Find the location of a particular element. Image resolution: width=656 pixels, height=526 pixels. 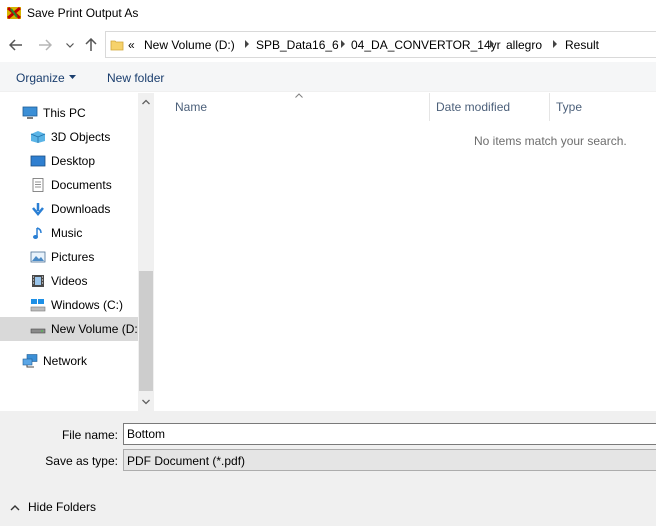

sidebar-item-3d-objects: 3D Objects is located at coordinates (69, 137).